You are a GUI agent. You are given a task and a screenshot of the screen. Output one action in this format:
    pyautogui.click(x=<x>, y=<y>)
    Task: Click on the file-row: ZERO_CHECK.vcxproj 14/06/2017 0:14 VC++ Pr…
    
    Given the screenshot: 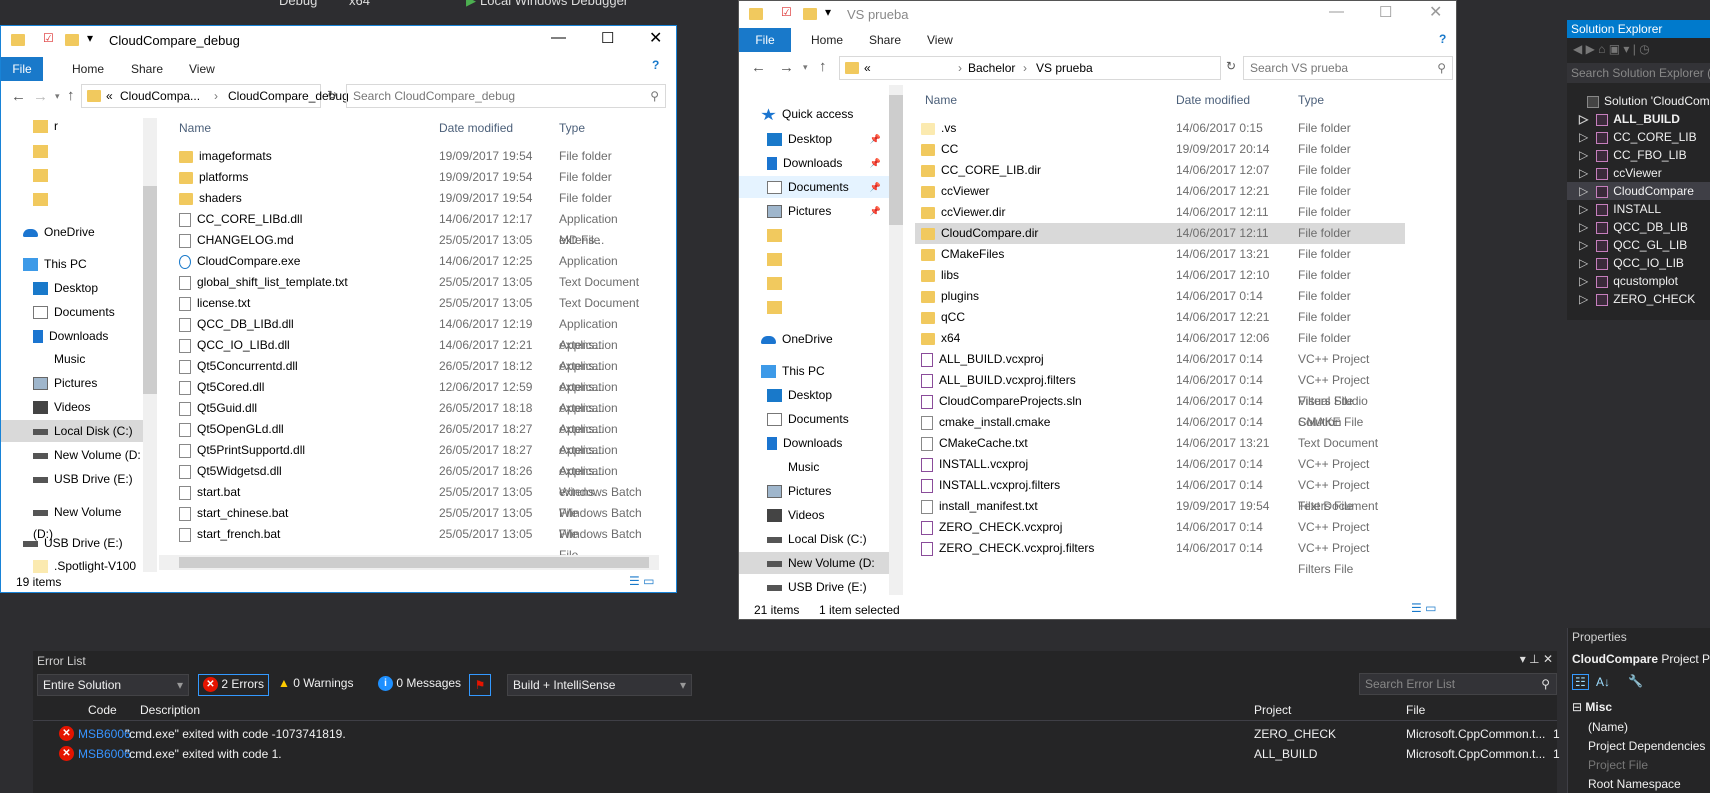 What is the action you would take?
    pyautogui.click(x=1160, y=527)
    